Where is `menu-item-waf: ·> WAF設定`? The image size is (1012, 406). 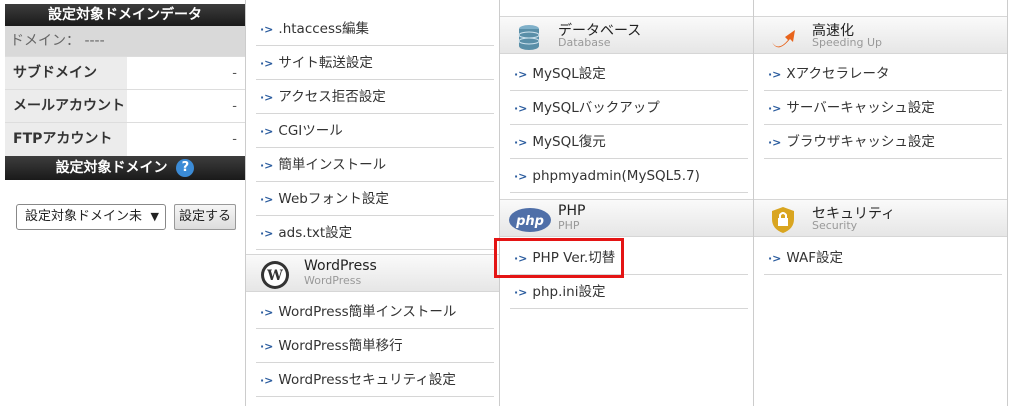
menu-item-waf: ·> WAF設定 is located at coordinates (883, 258).